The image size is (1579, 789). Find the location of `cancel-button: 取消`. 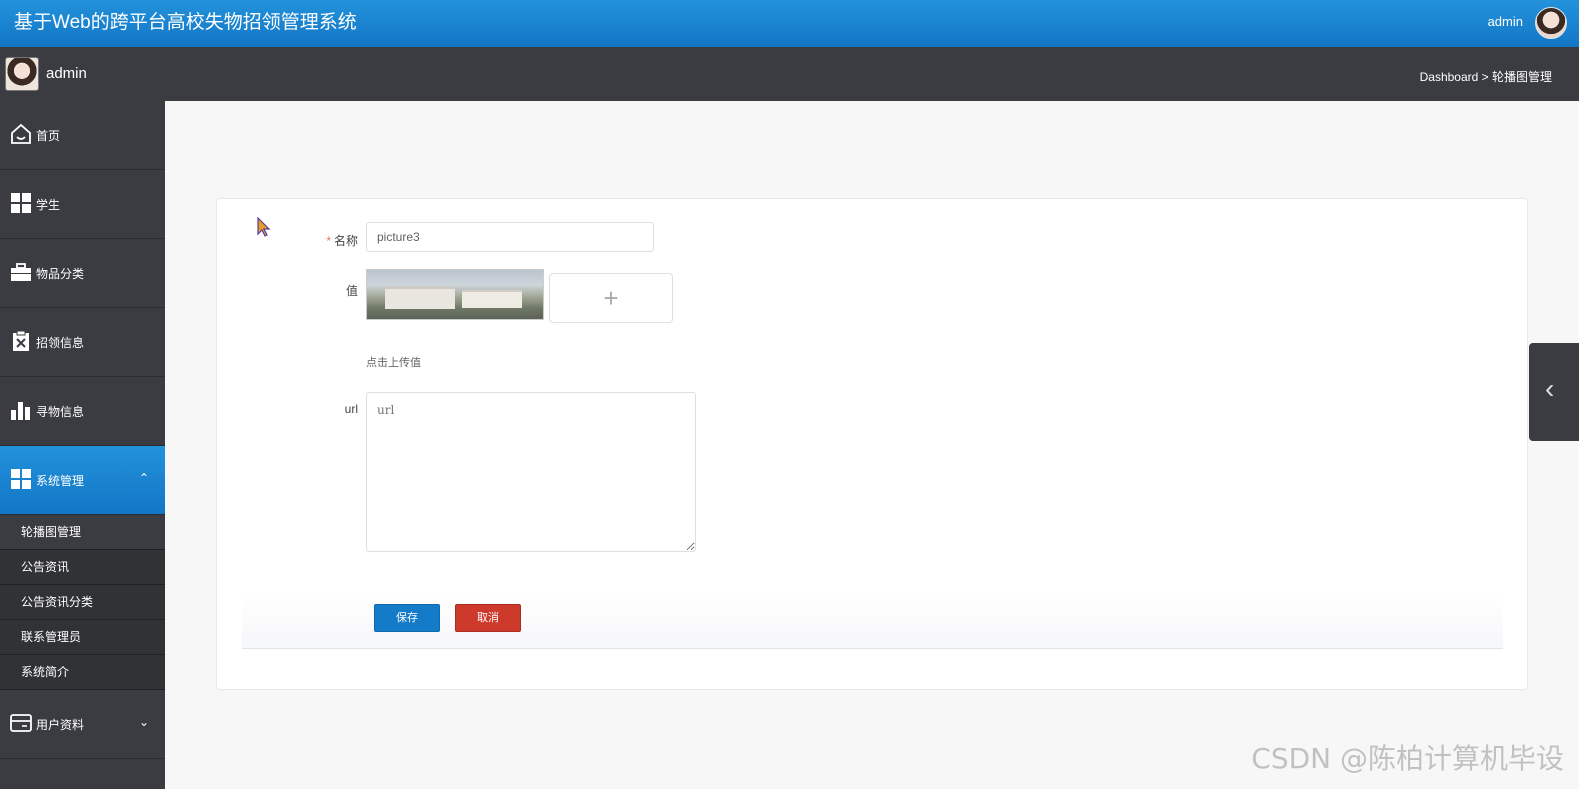

cancel-button: 取消 is located at coordinates (488, 618).